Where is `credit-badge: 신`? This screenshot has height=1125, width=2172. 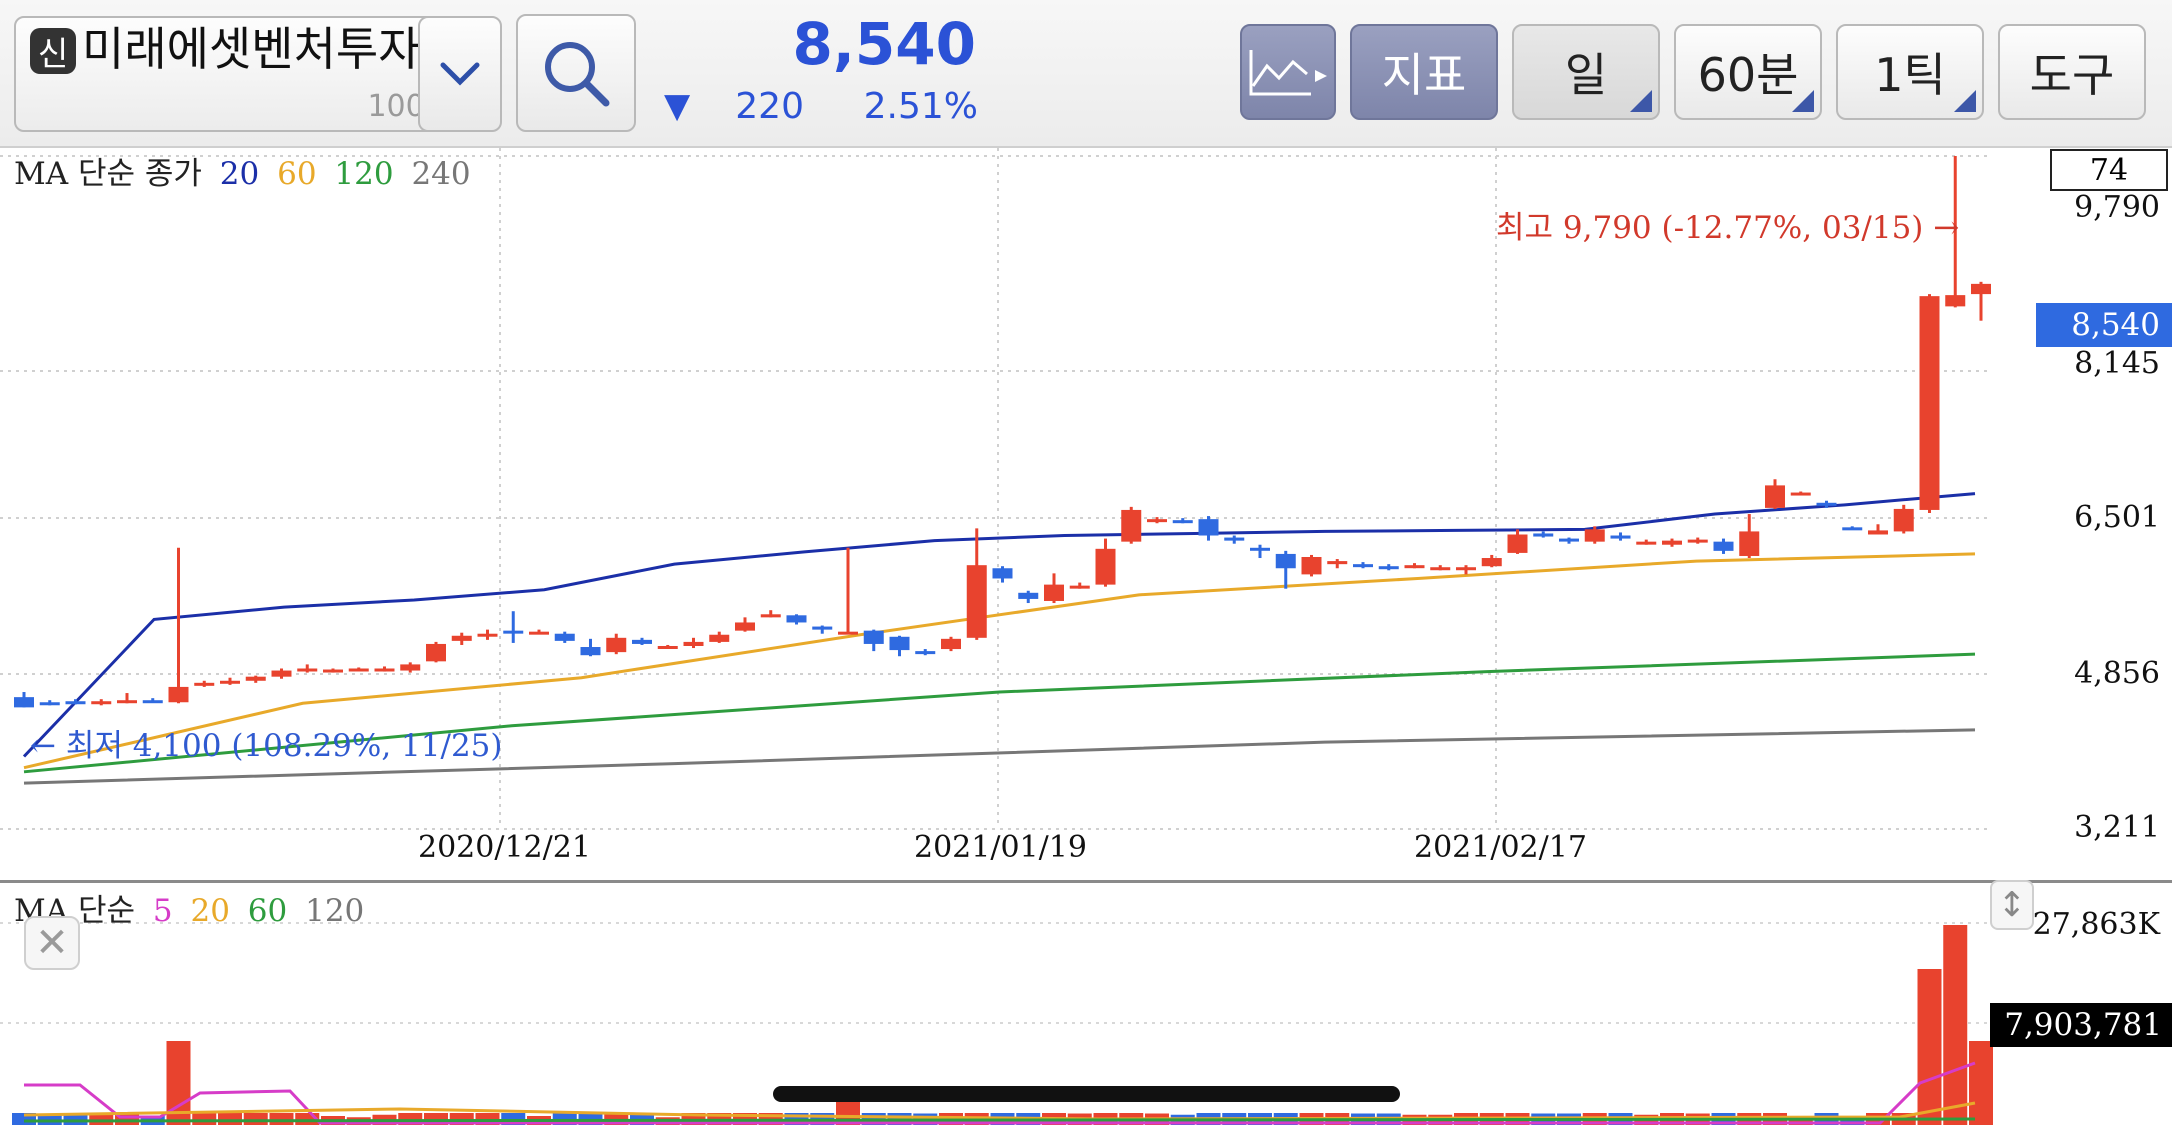 credit-badge: 신 is located at coordinates (53, 51).